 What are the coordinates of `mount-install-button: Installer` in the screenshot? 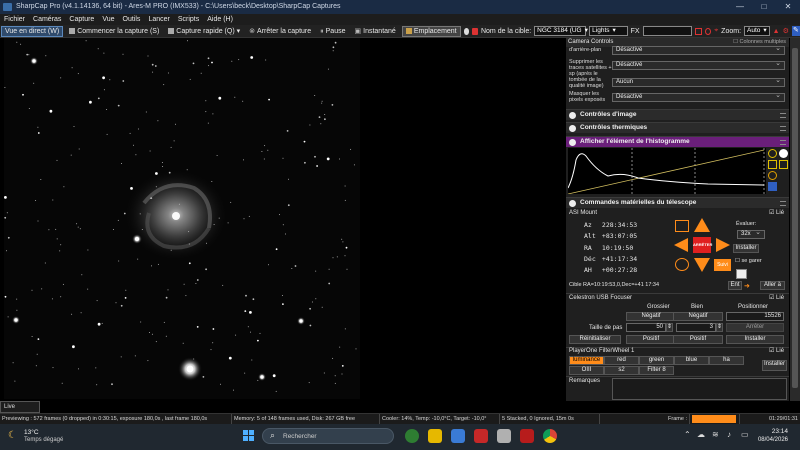 It's located at (746, 248).